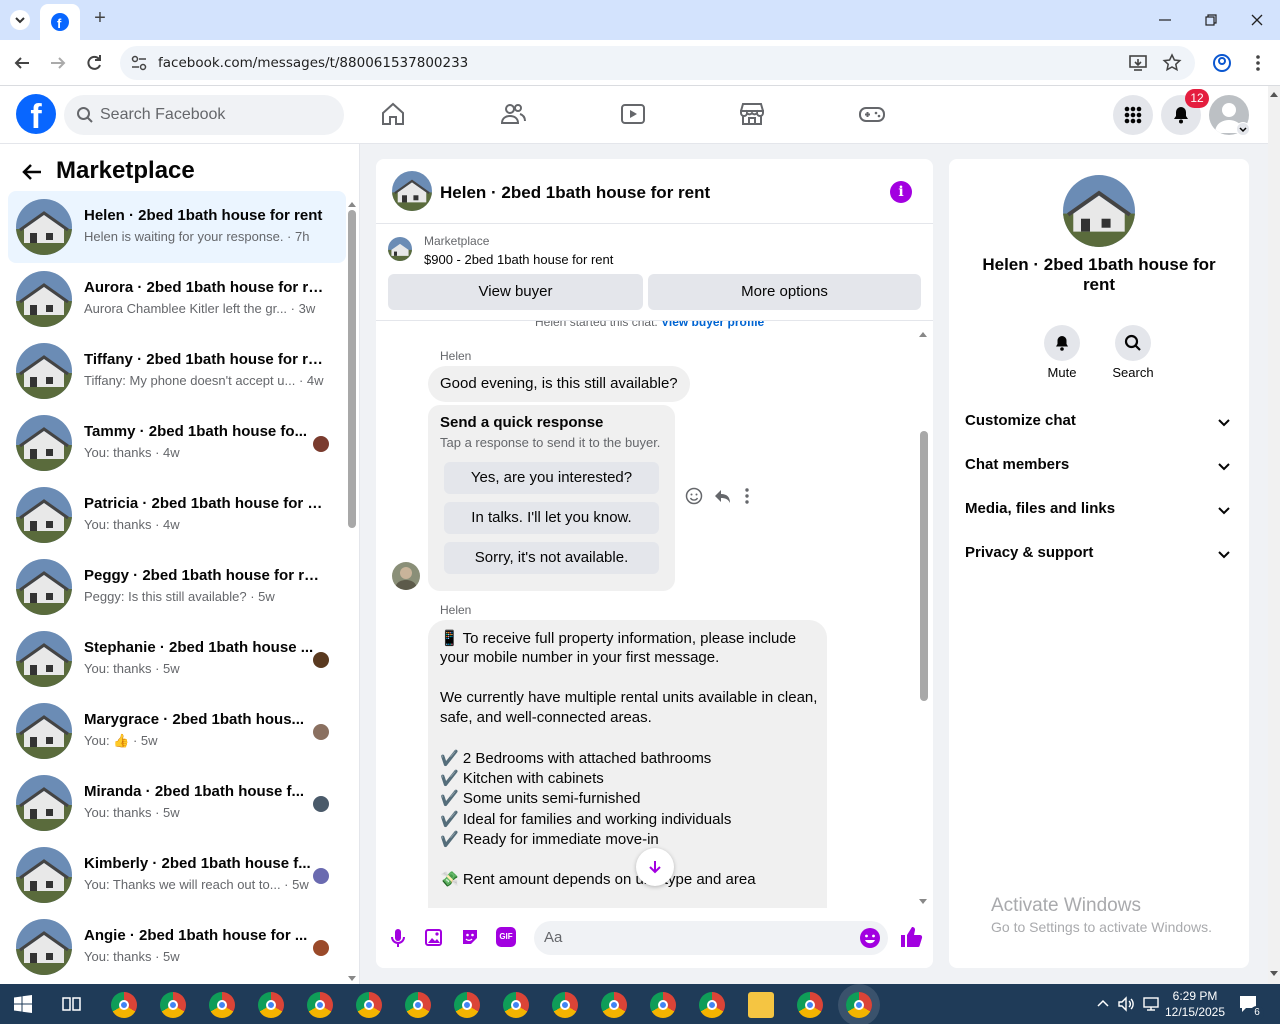  I want to click on page-scrollbar, so click(1274, 535).